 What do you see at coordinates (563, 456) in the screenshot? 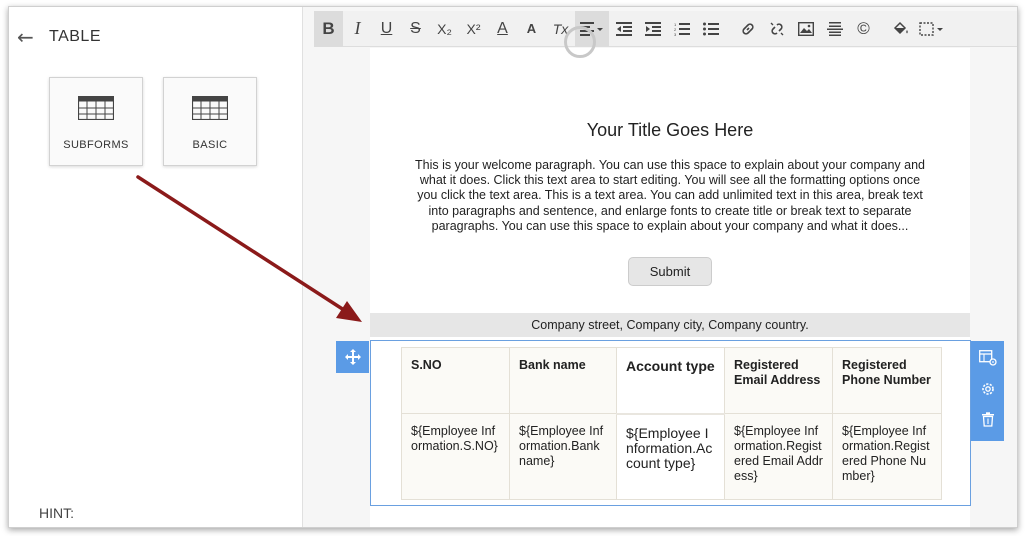
I see `table-cell: ${Employee Information.Bank name}` at bounding box center [563, 456].